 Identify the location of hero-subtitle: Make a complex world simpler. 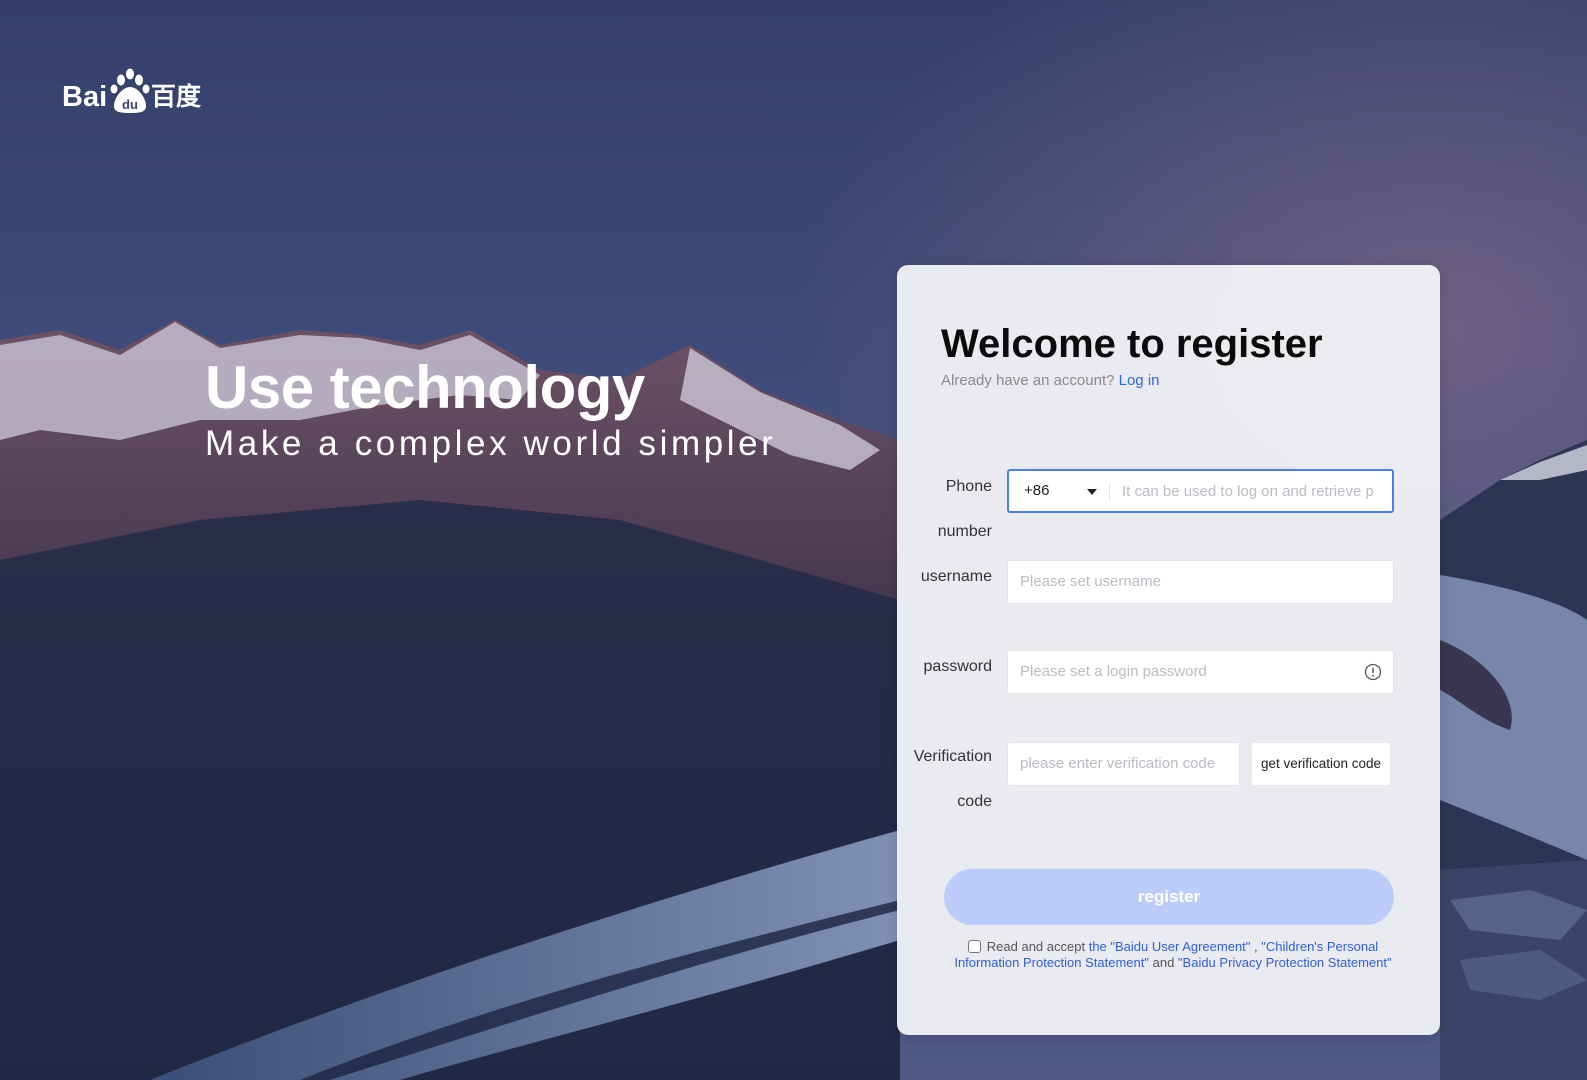
(491, 443).